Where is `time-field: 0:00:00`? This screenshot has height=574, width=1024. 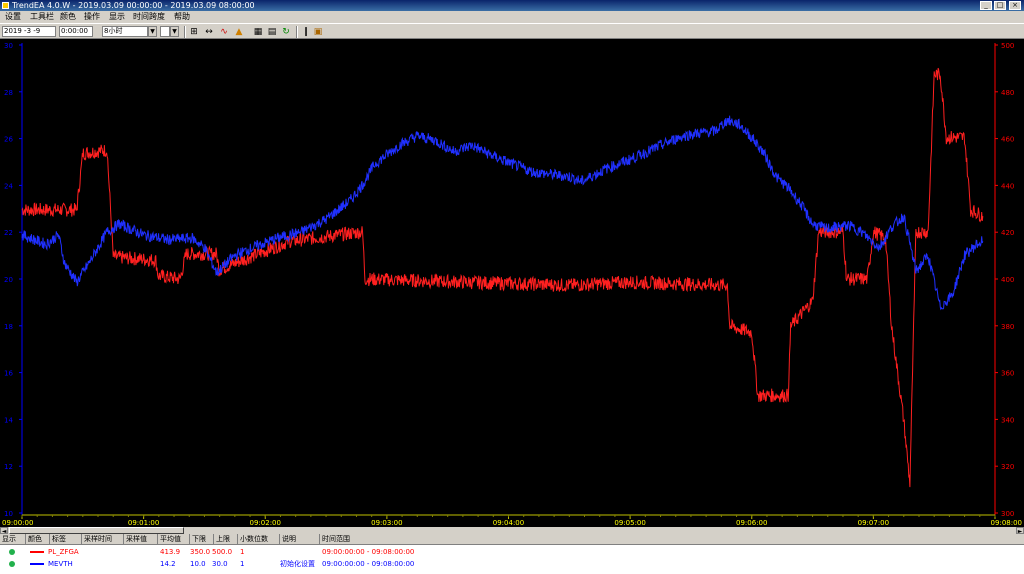 time-field: 0:00:00 is located at coordinates (76, 31).